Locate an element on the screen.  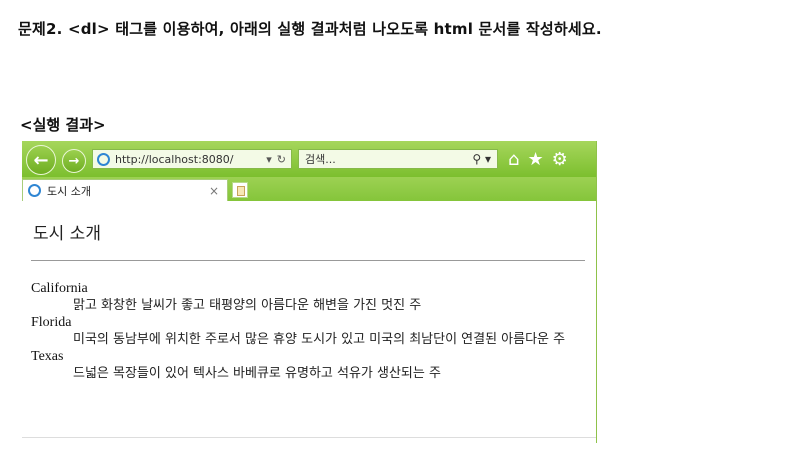
page-title: 도시 소개 is located at coordinates (67, 234).